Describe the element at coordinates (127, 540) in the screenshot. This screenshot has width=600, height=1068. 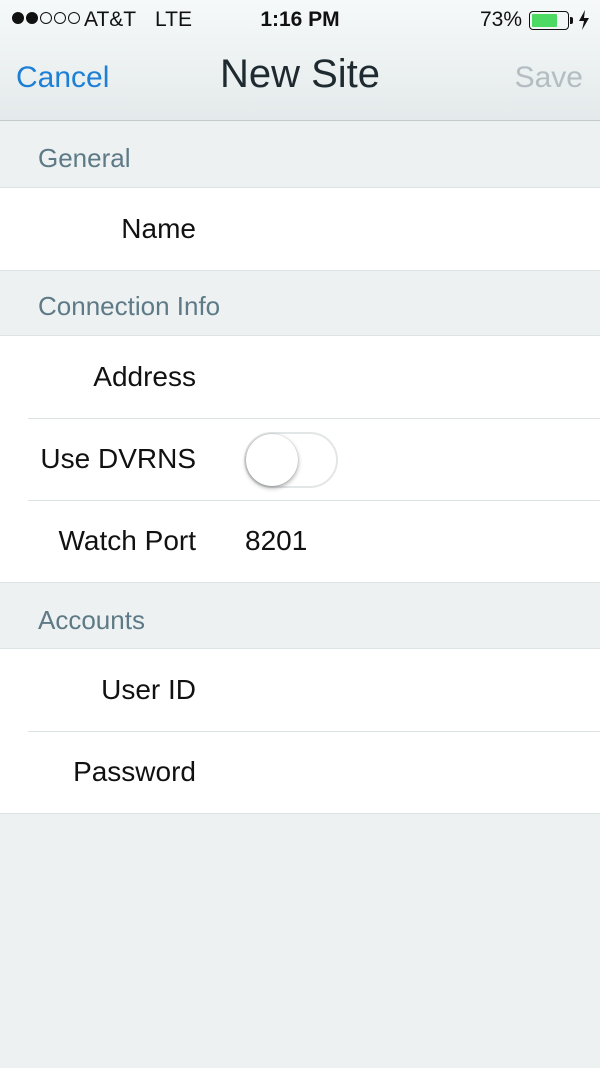
I see `watch-port-label: Watch Port` at that location.